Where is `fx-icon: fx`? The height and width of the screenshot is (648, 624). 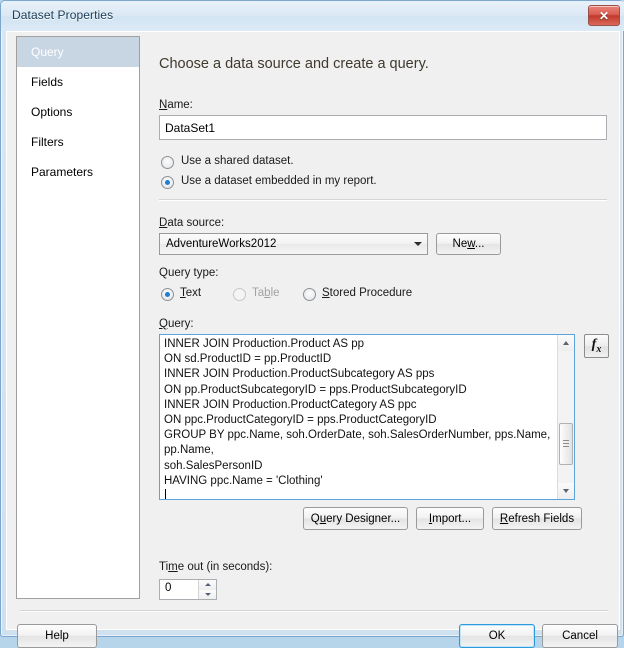
fx-icon: fx is located at coordinates (596, 345).